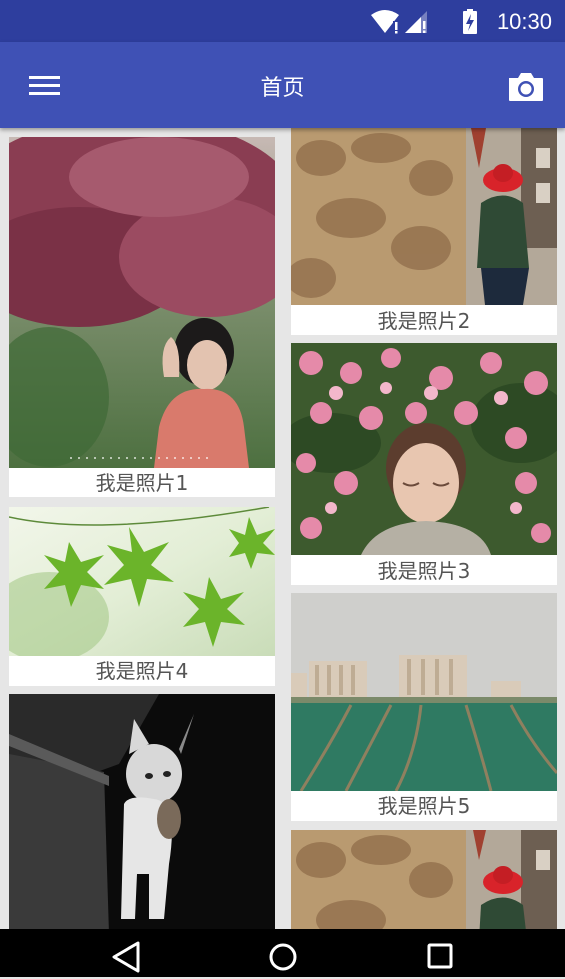 The width and height of the screenshot is (565, 979). What do you see at coordinates (416, 22) in the screenshot?
I see `signal-icon` at bounding box center [416, 22].